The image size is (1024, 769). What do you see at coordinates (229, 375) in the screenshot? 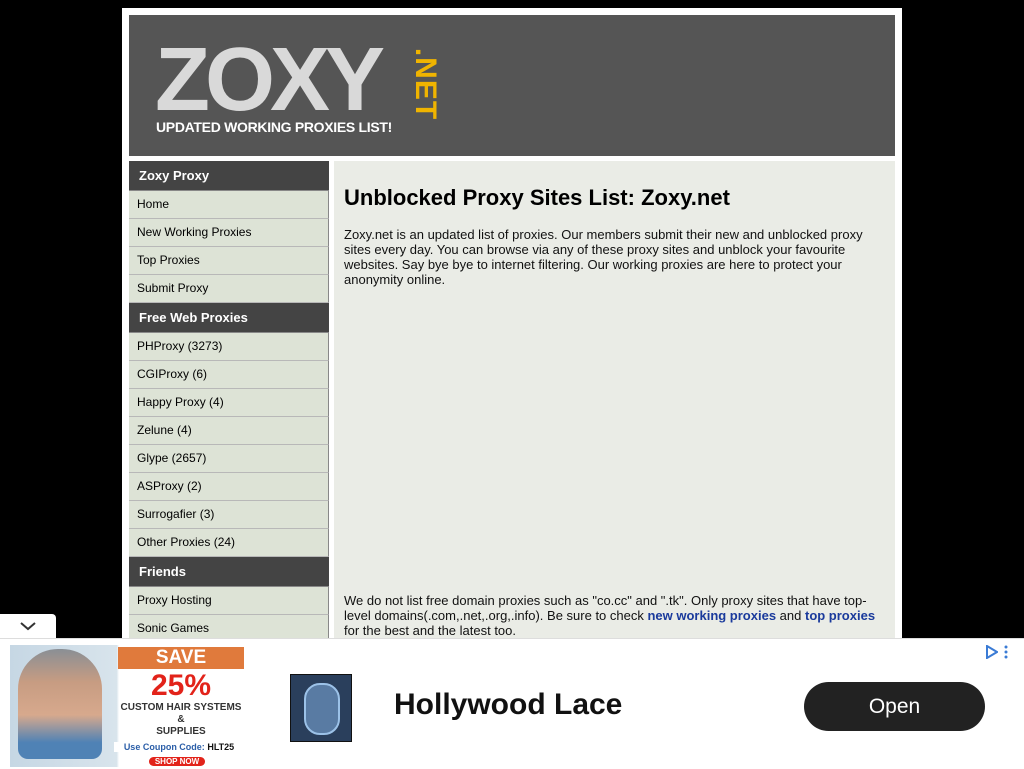
I see `sidebar-item-cgiproxy: CGIProxy (6)` at bounding box center [229, 375].